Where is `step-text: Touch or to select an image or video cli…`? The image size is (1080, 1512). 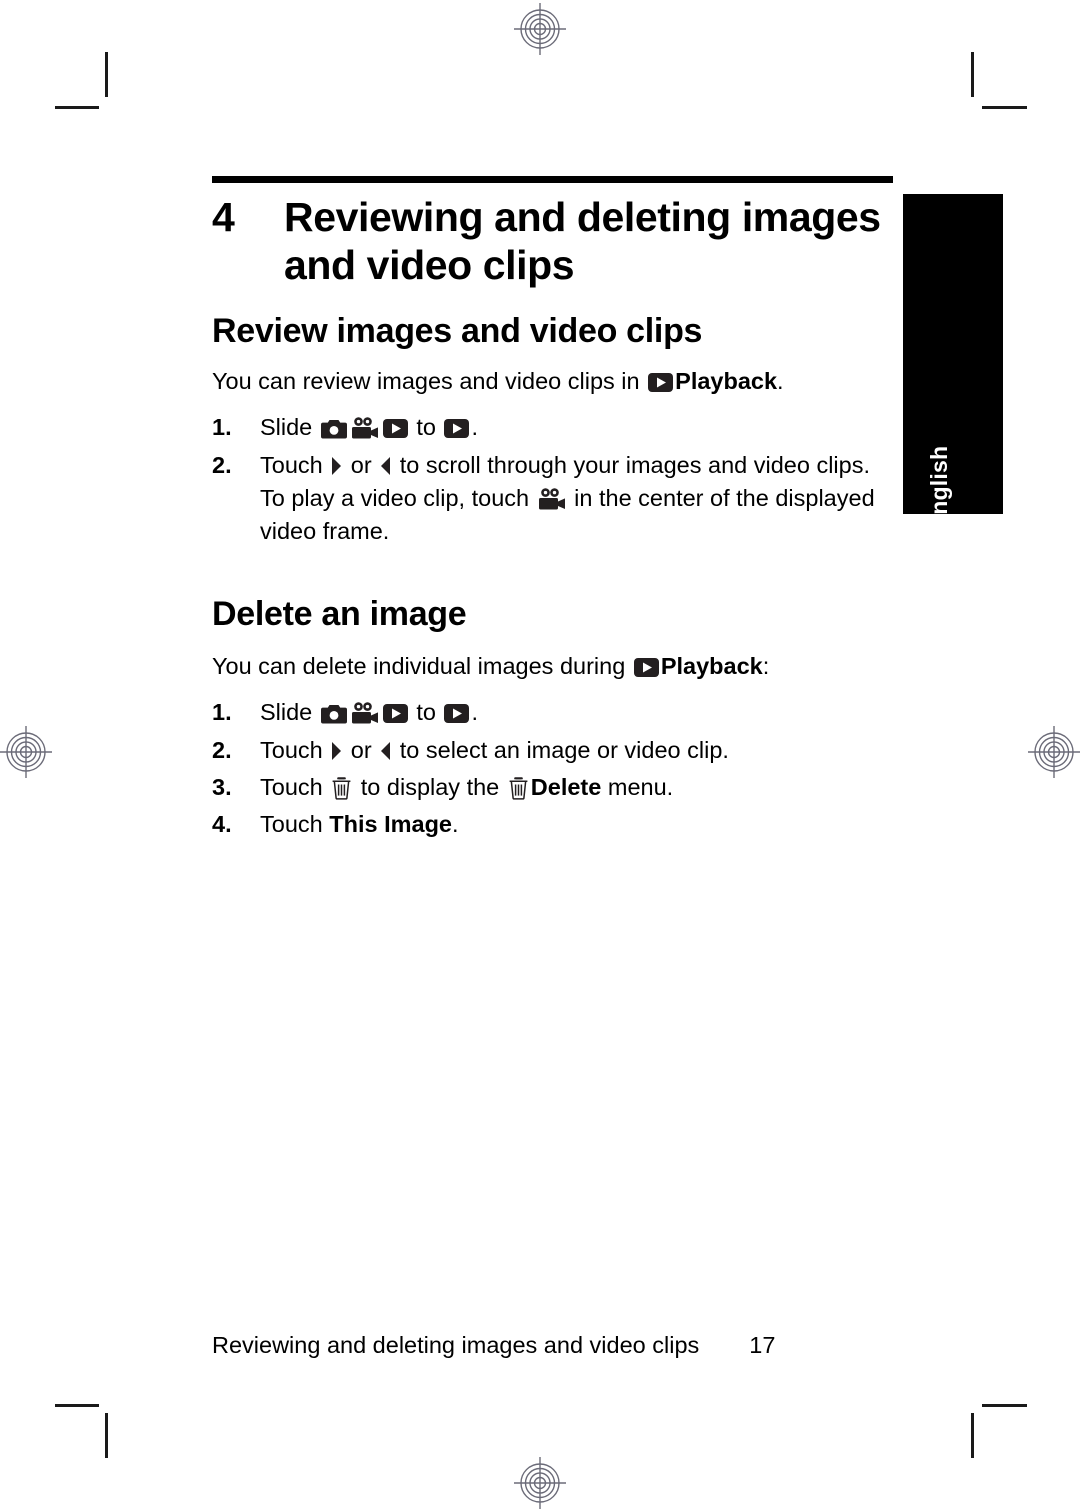 step-text: Touch or to select an image or video cli… is located at coordinates (577, 750).